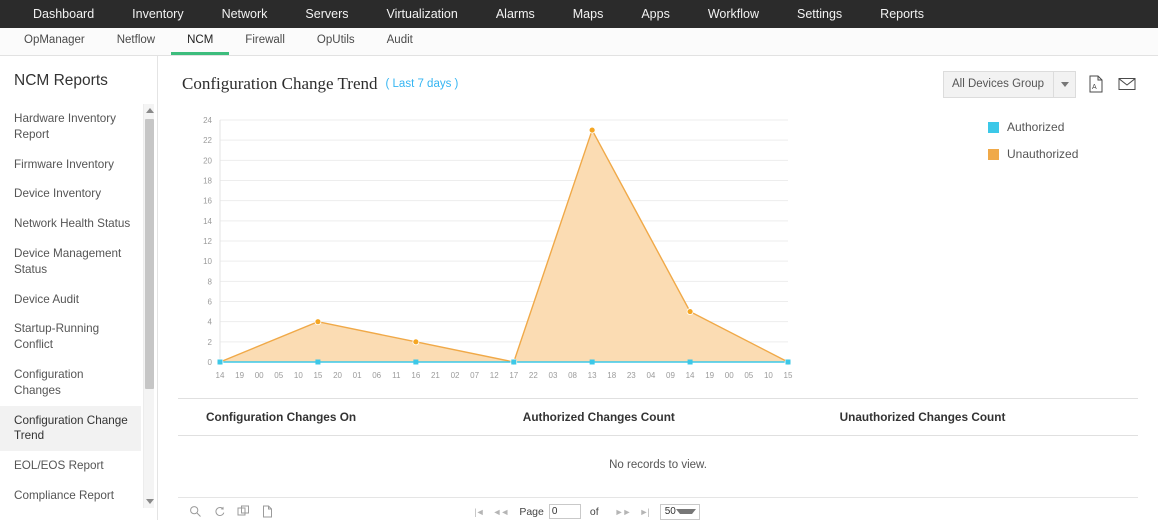  I want to click on sidebar-item-startup-running-conflict: Startup-Running Conflict, so click(70, 337).